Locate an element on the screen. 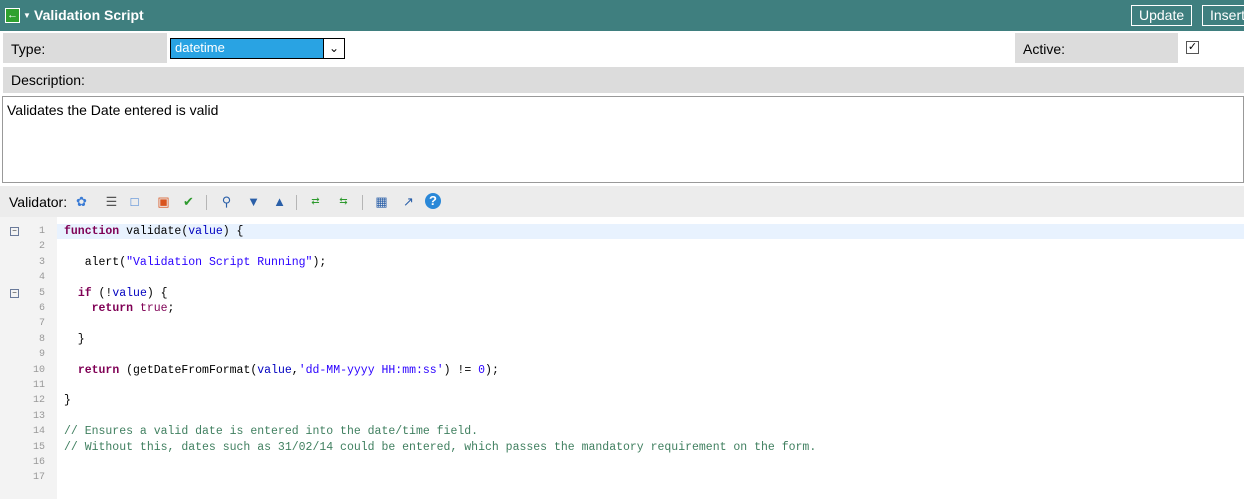 This screenshot has width=1244, height=499. code-line: 12 } is located at coordinates (622, 400).